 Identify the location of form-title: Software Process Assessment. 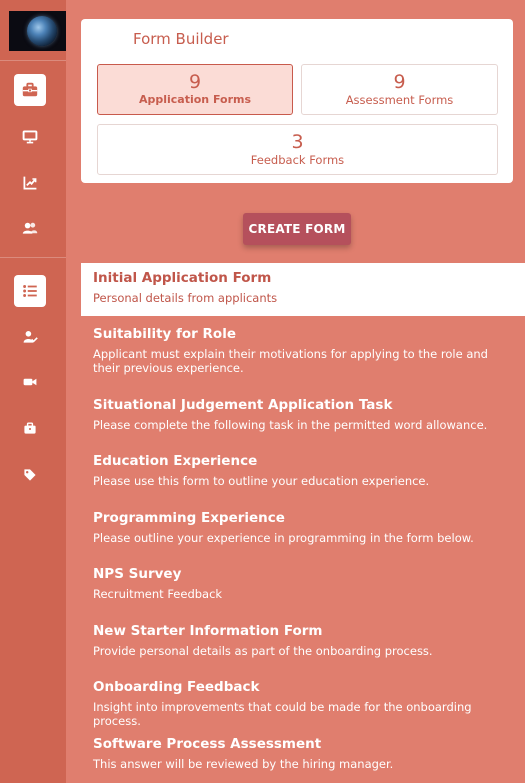
(207, 744).